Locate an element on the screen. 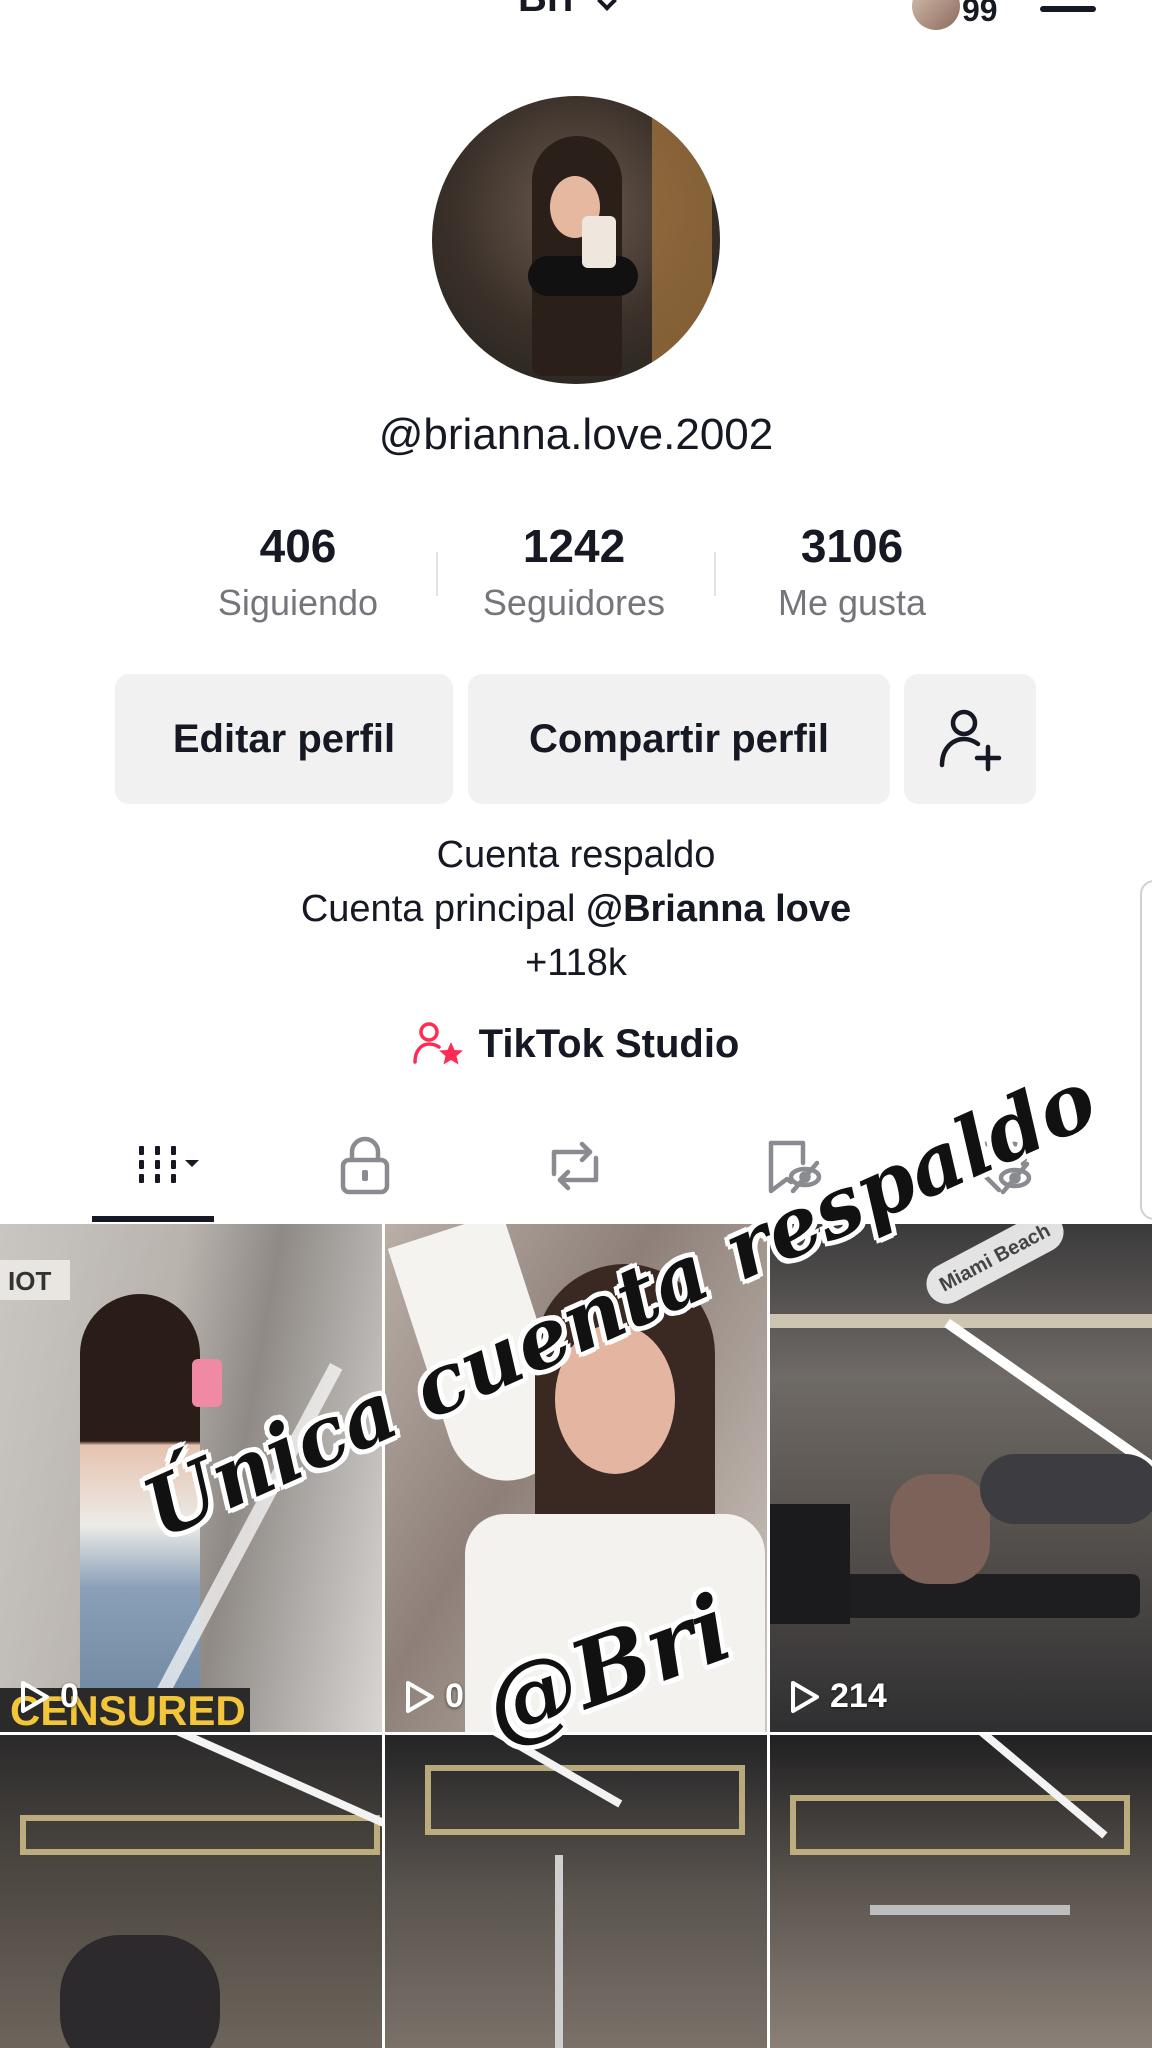 This screenshot has width=1152, height=2048. profile-username: @brianna.love.2002 is located at coordinates (576, 434).